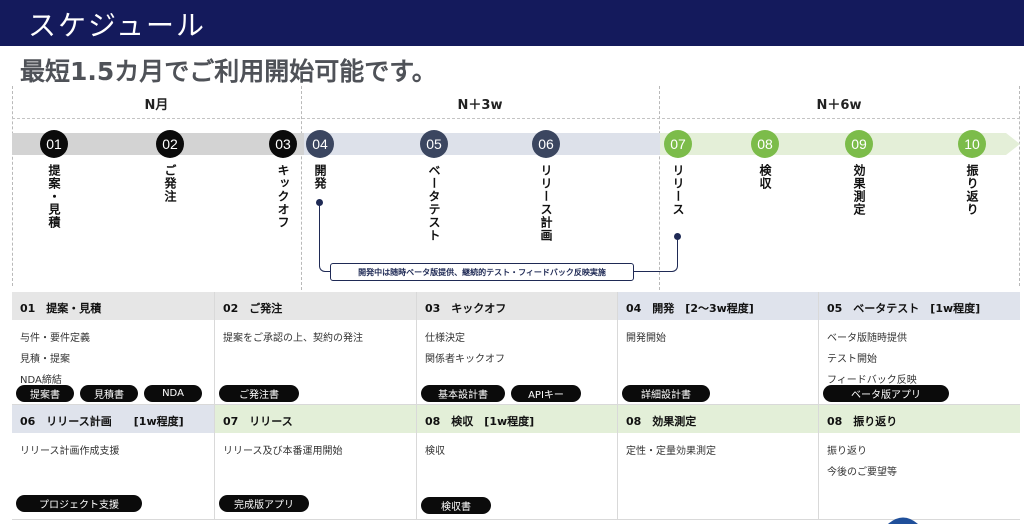 The image size is (1024, 524). What do you see at coordinates (45, 393) in the screenshot?
I see `deliverable-tag: 提案書` at bounding box center [45, 393].